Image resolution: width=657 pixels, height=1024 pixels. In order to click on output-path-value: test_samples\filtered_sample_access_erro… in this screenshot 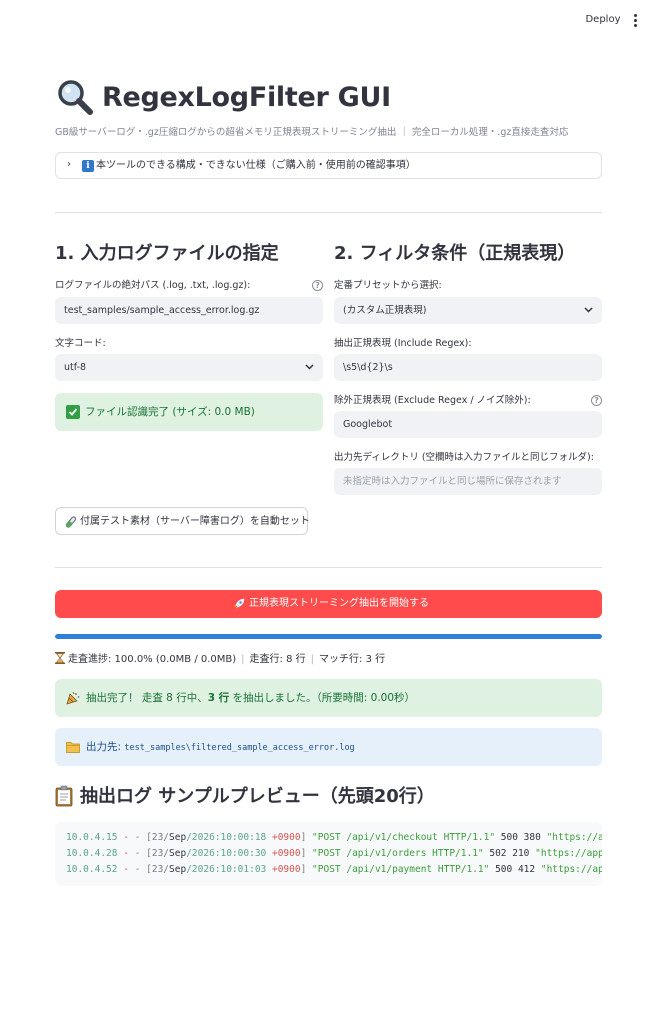, I will do `click(239, 748)`.